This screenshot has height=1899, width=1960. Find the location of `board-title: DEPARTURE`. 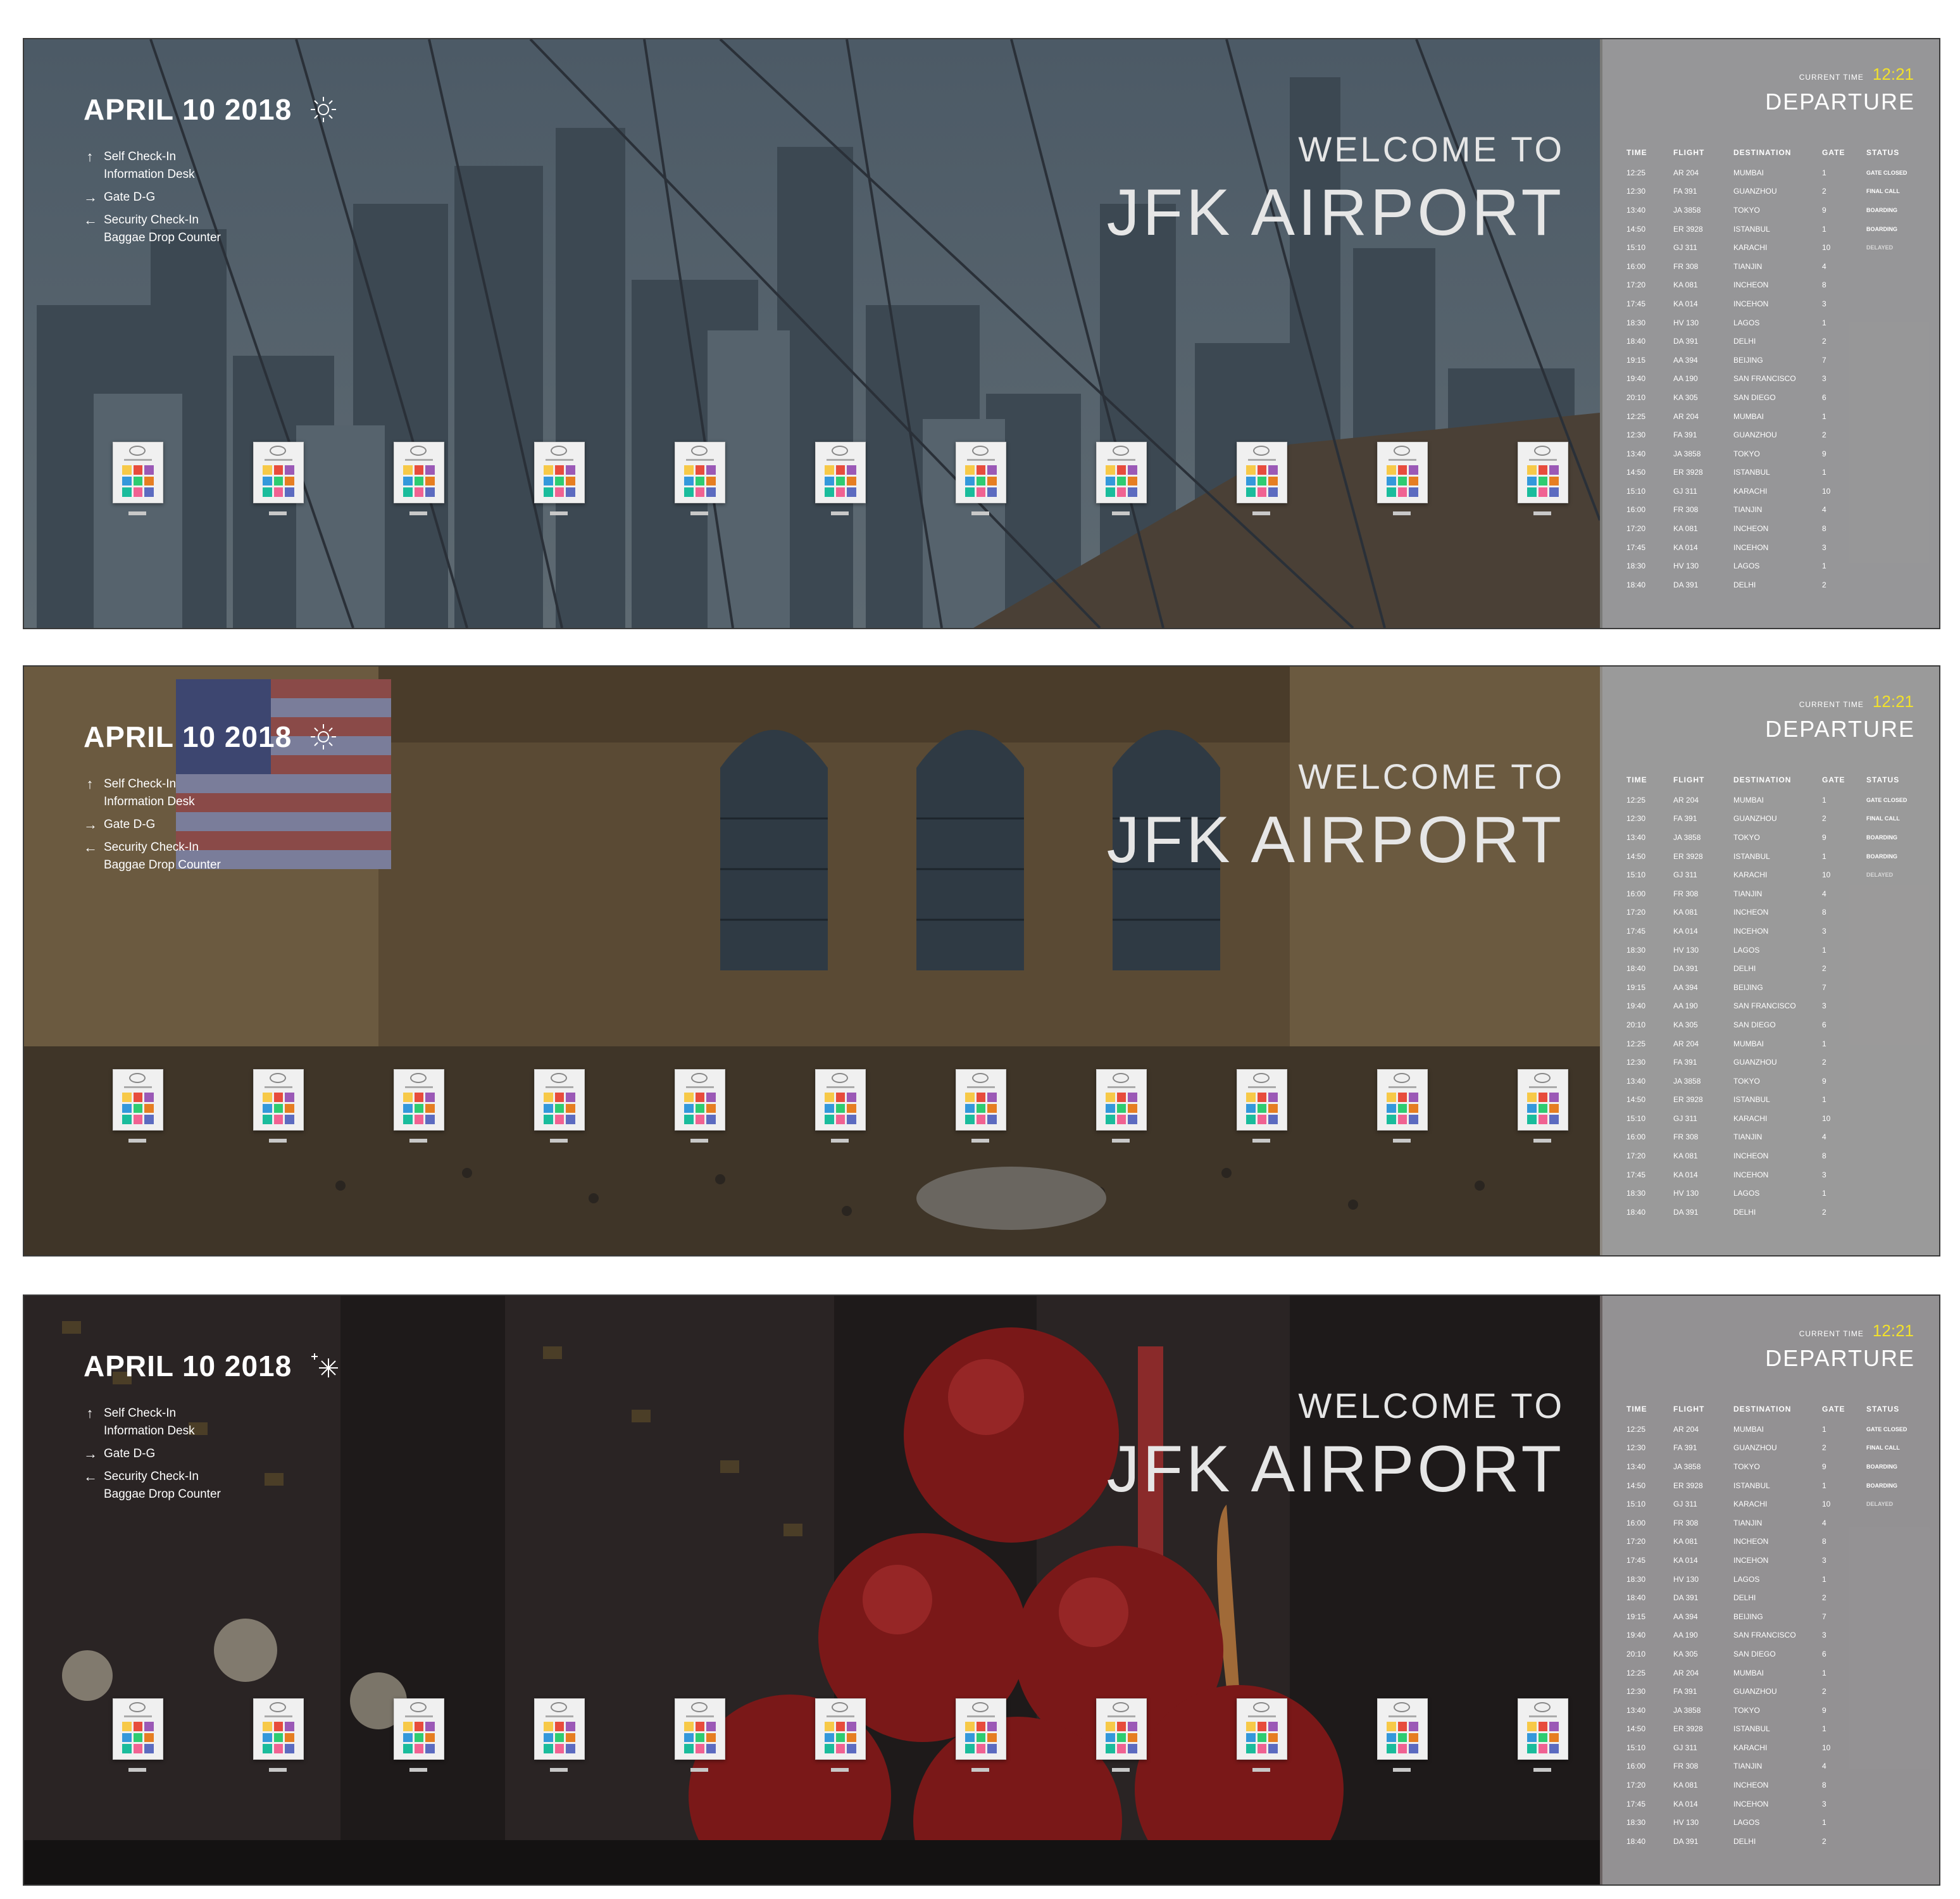

board-title: DEPARTURE is located at coordinates (1840, 102).